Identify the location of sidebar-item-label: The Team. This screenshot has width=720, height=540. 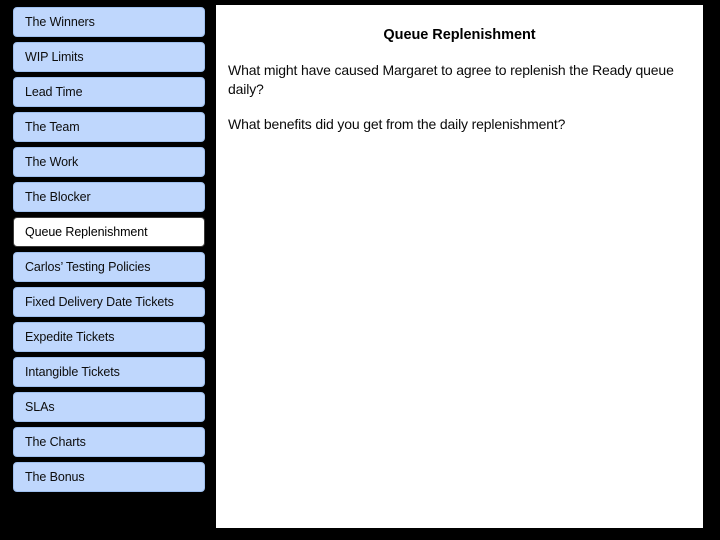
(52, 126).